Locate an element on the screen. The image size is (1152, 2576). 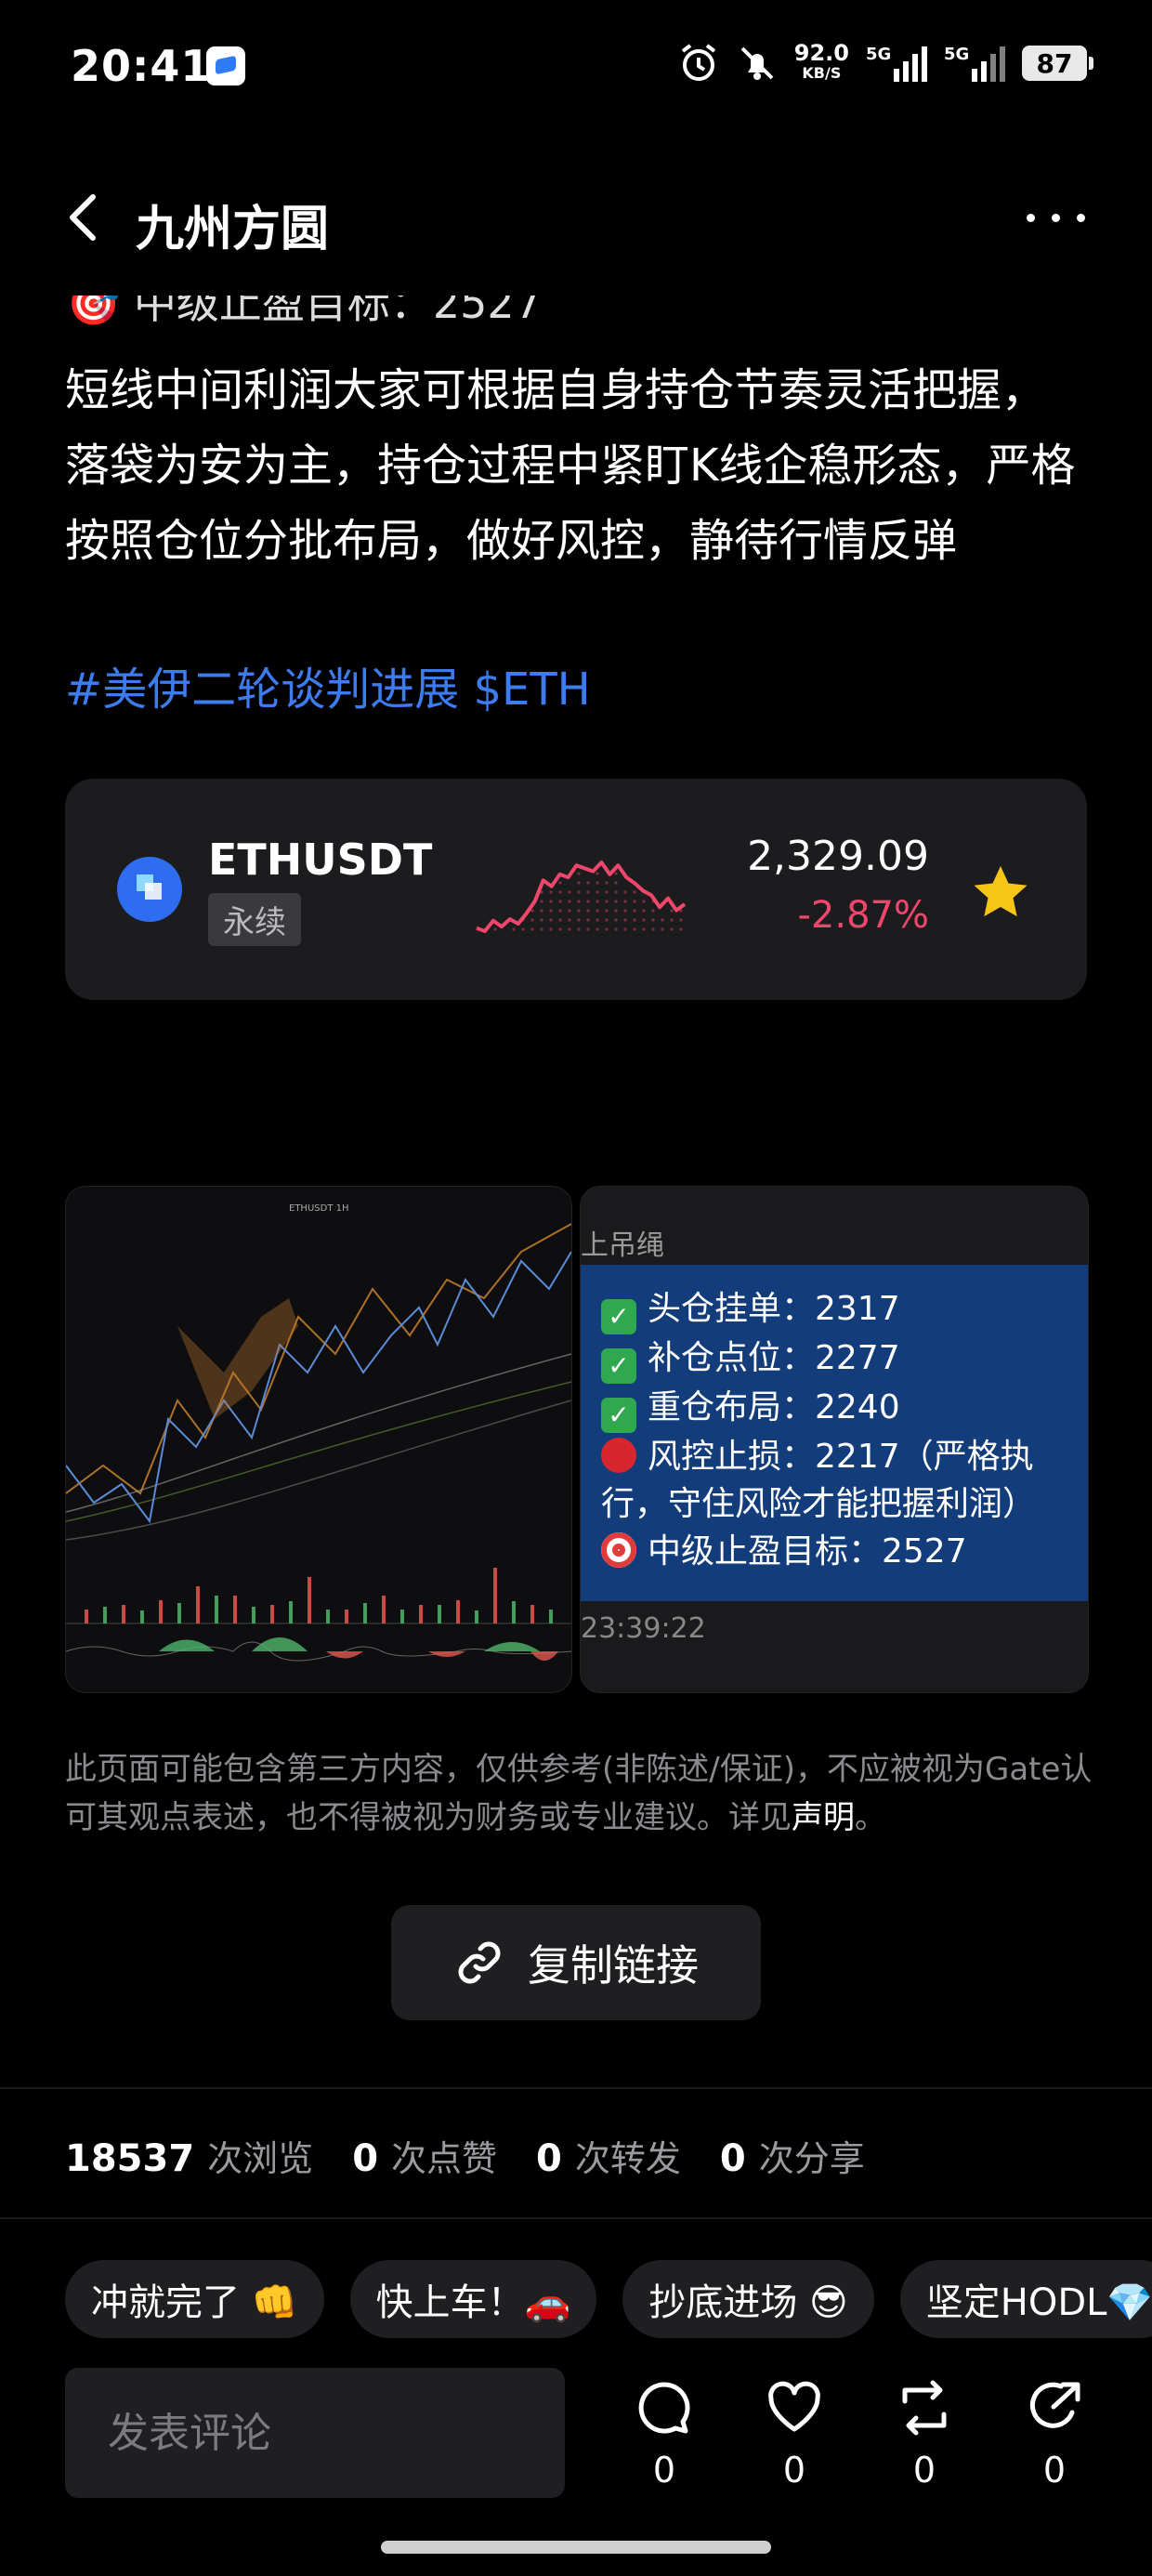
disclaimer-end: 。 is located at coordinates (870, 1817).